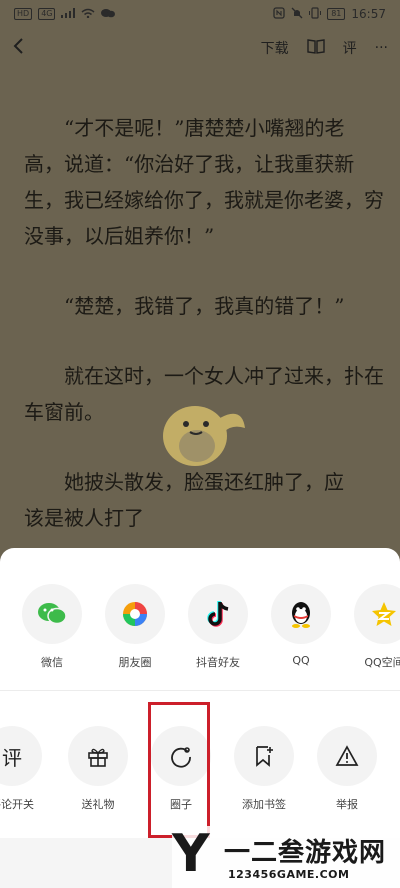  Describe the element at coordinates (382, 662) in the screenshot. I see `share-qzone-label: QQ空间` at that location.